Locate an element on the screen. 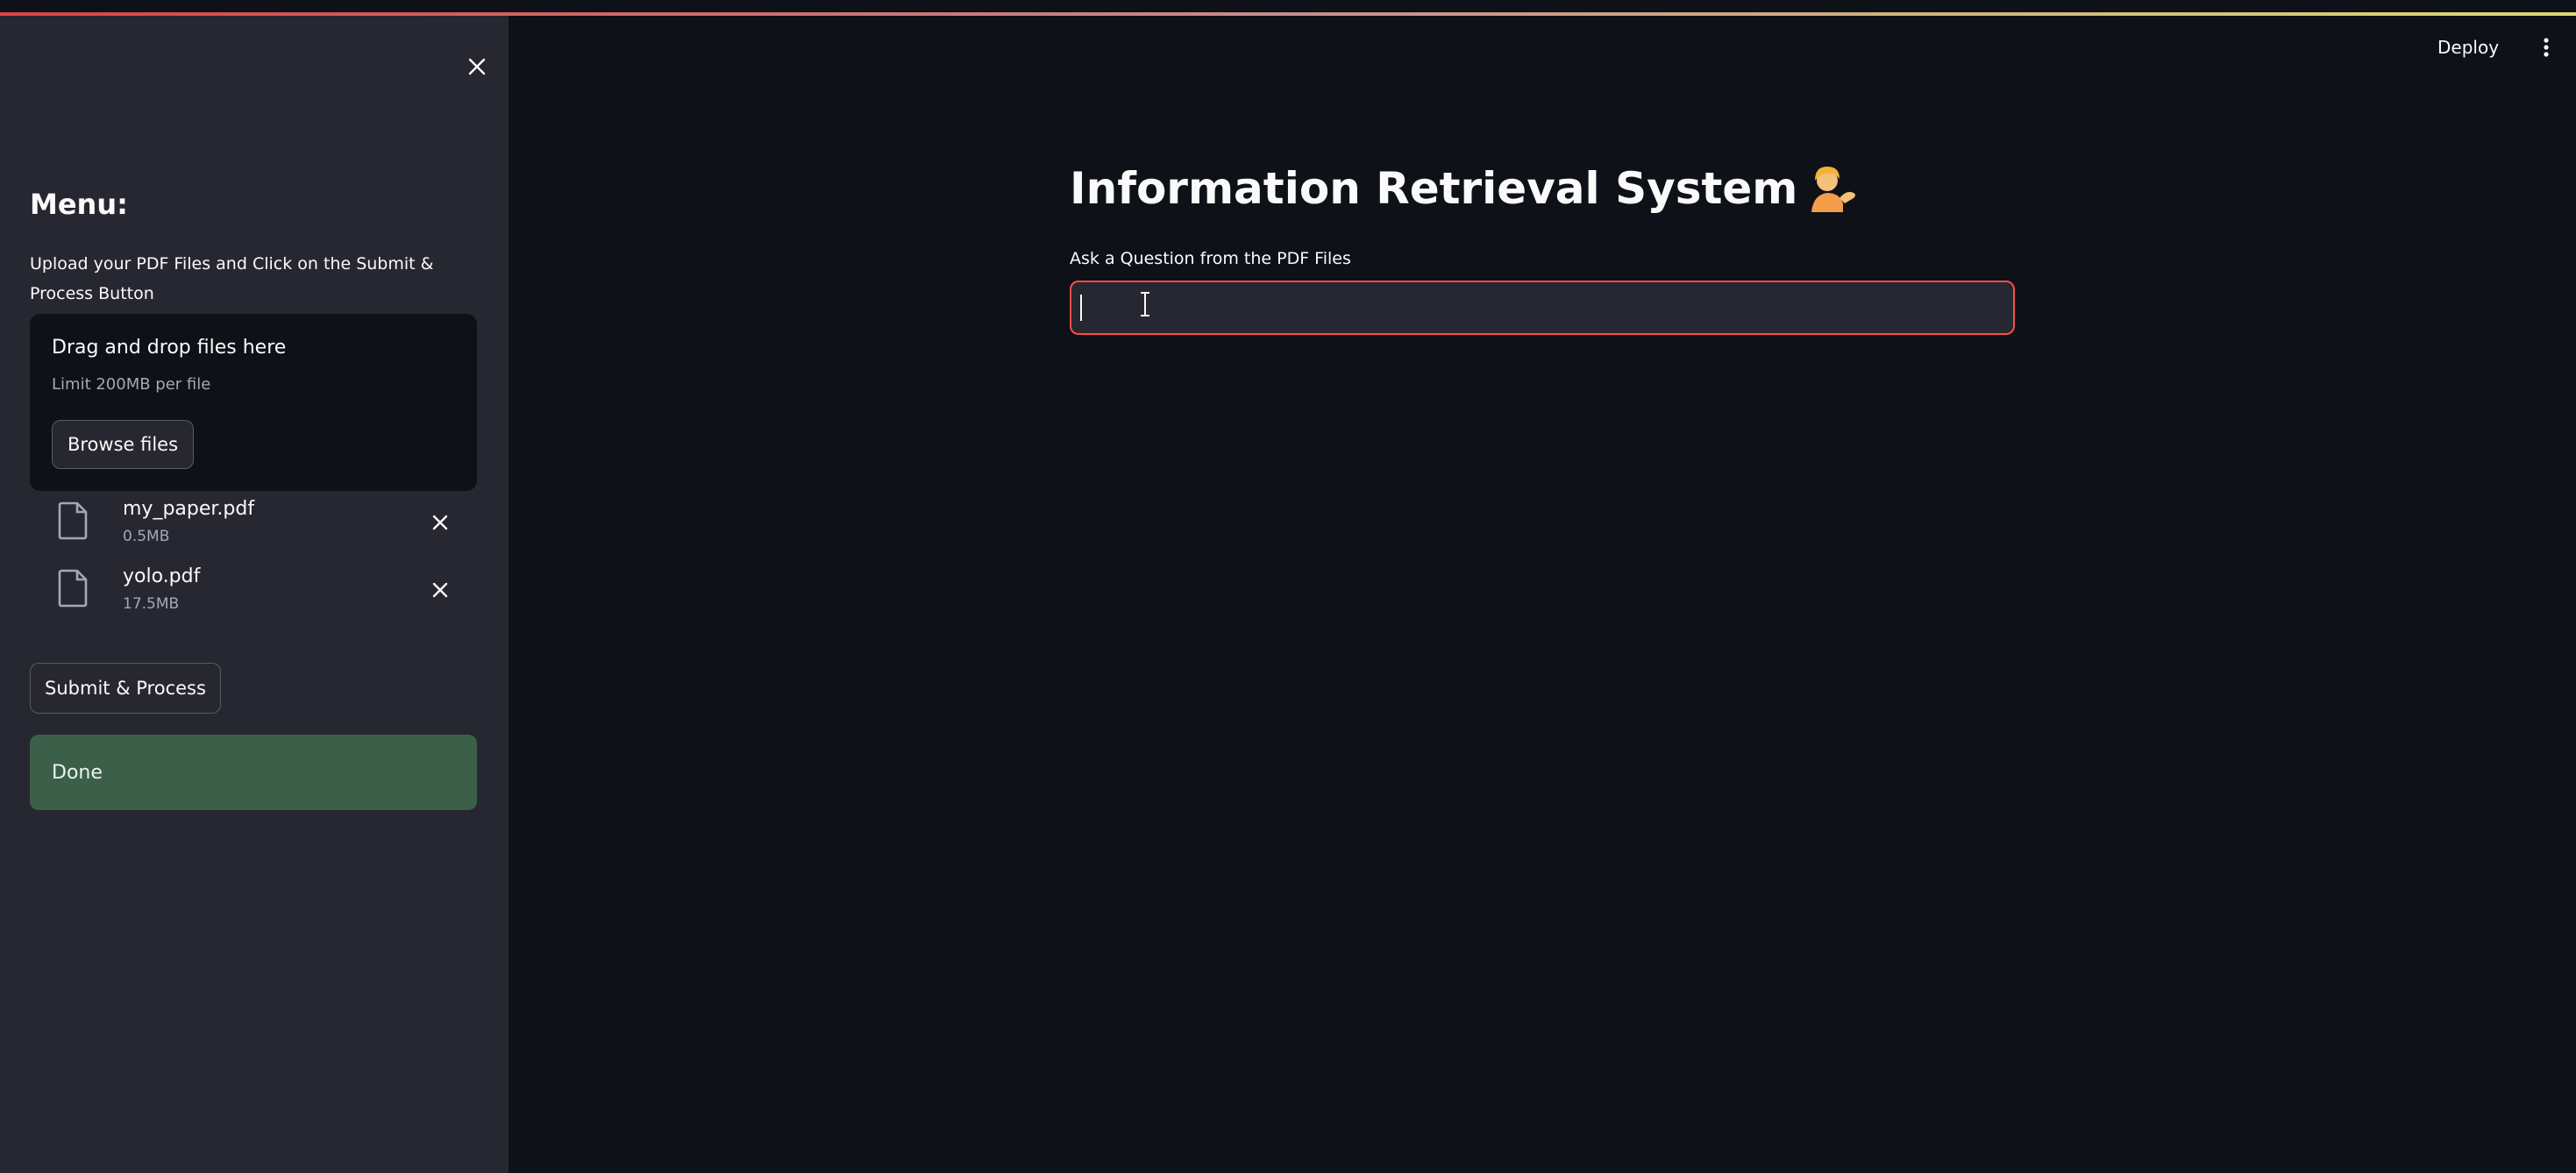 This screenshot has width=2576, height=1173. sidebar-close-button is located at coordinates (477, 66).